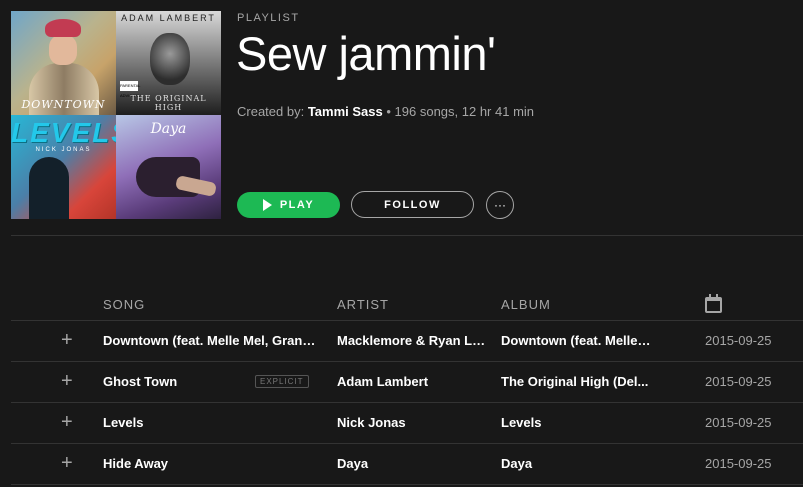 The image size is (803, 487). Describe the element at coordinates (413, 381) in the screenshot. I see `track-artist-link: Adam Lambert` at that location.